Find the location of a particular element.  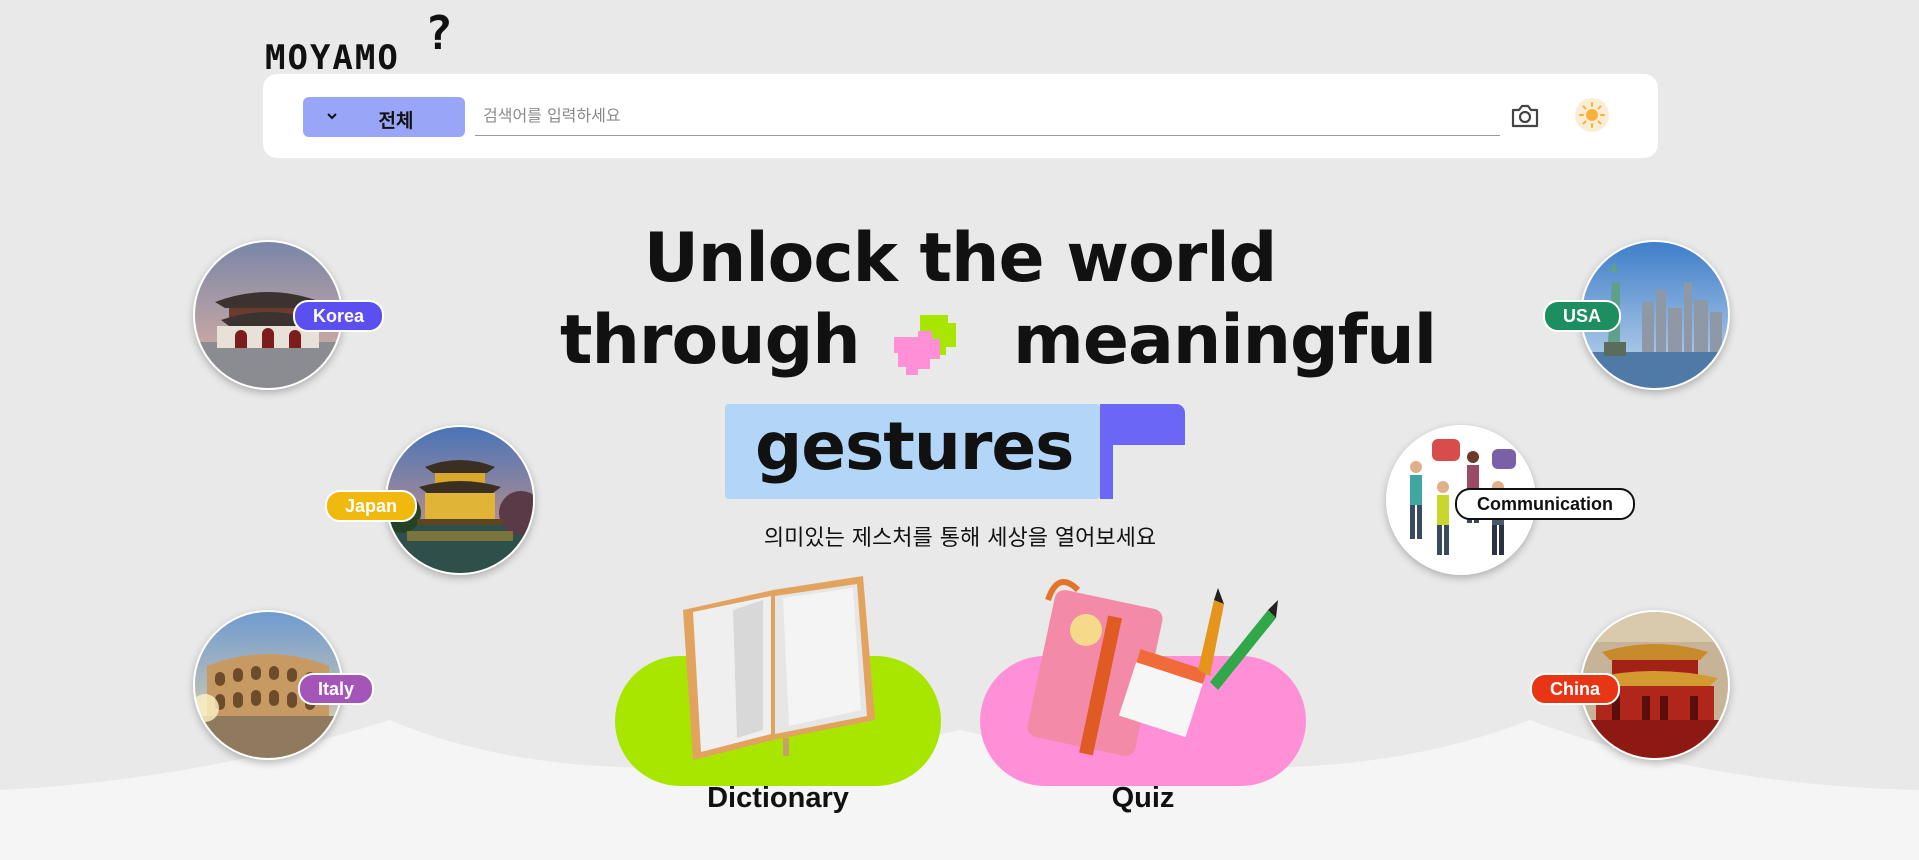

category-label: 전체 is located at coordinates (396, 121).